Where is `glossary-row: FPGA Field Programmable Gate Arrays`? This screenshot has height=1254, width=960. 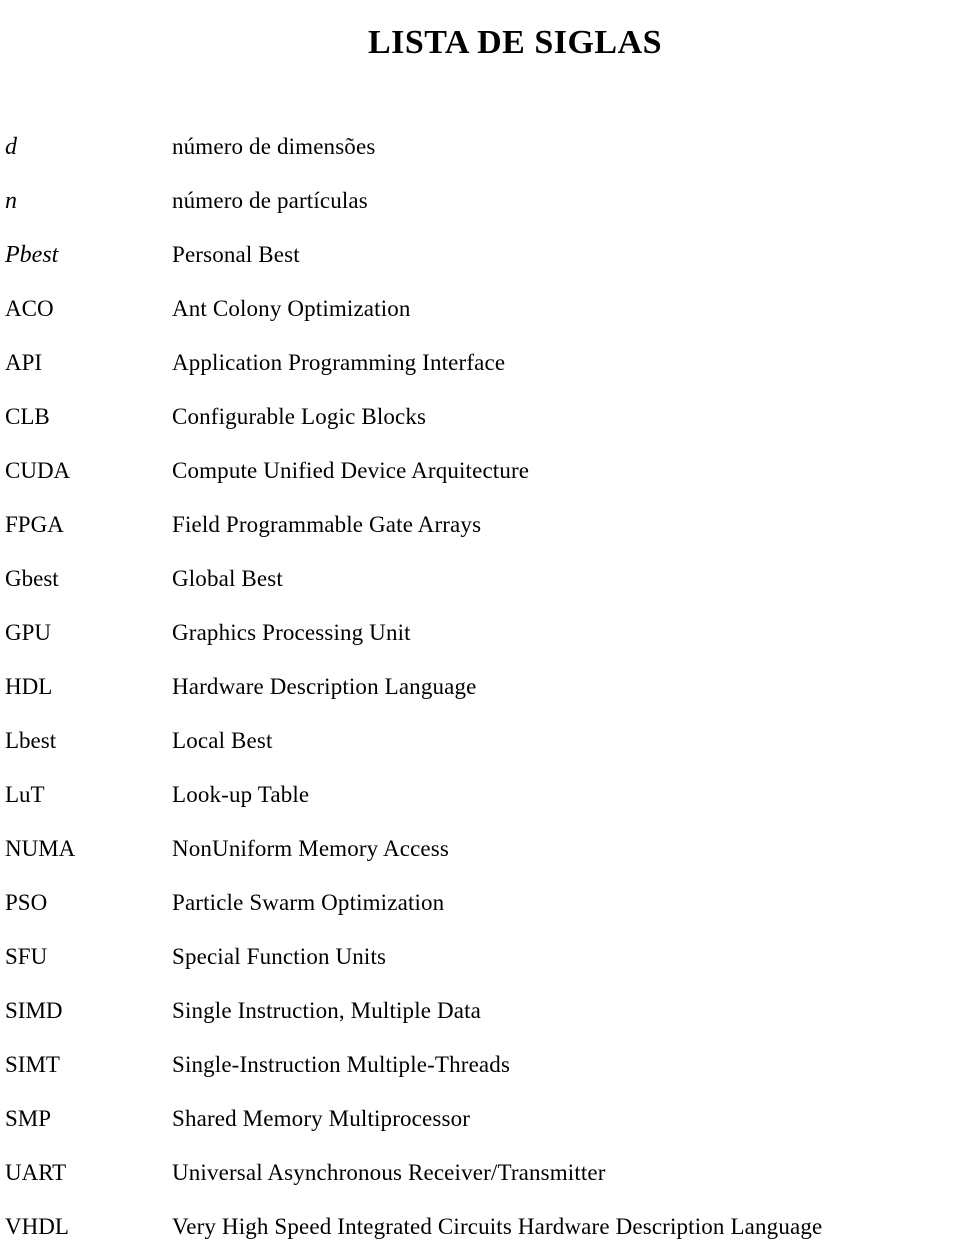 glossary-row: FPGA Field Programmable Gate Arrays is located at coordinates (480, 525).